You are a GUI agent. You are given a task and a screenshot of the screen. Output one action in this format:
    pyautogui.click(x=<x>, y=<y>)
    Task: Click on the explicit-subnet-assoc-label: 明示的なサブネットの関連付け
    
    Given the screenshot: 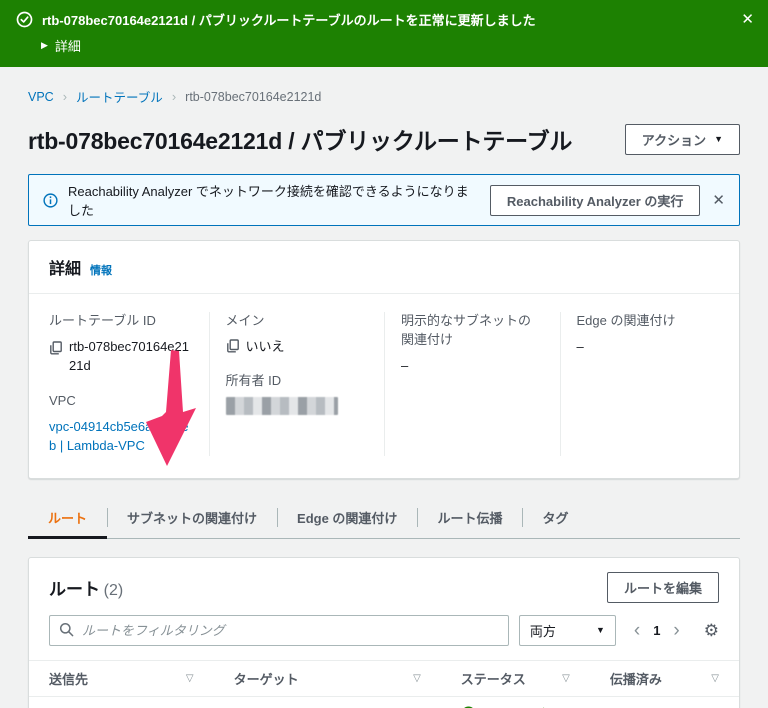 What is the action you would take?
    pyautogui.click(x=466, y=330)
    